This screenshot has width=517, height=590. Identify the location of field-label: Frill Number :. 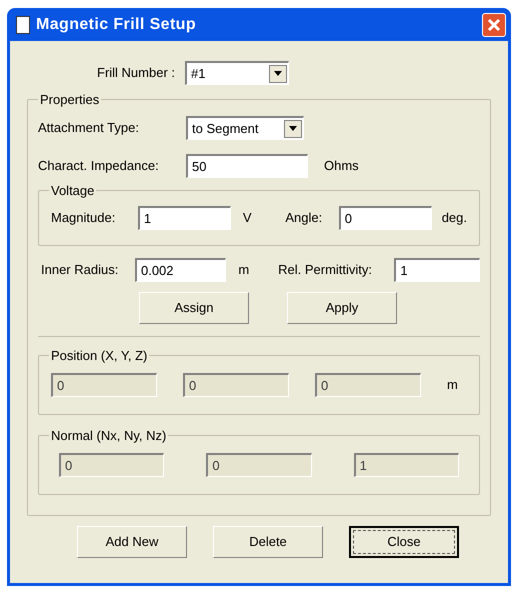
(136, 73).